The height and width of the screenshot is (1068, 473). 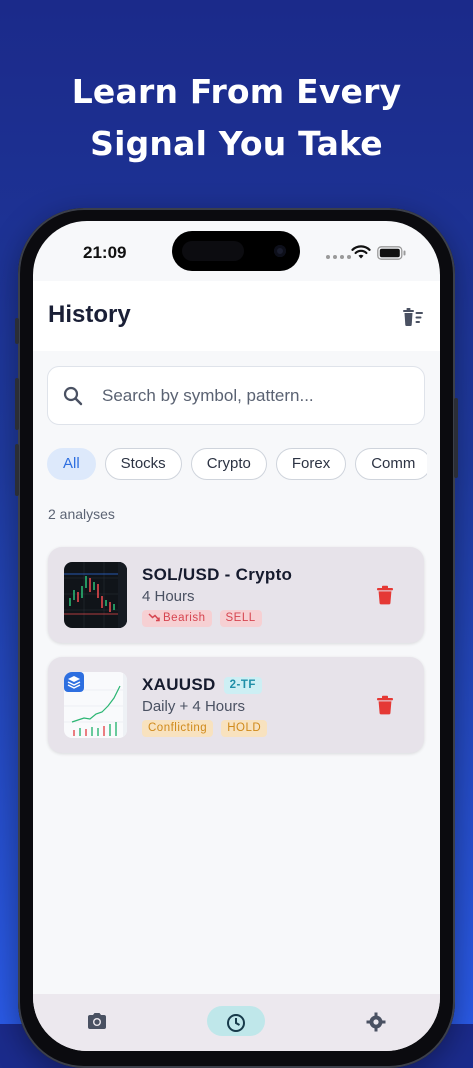 What do you see at coordinates (97, 1021) in the screenshot?
I see `camera-icon` at bounding box center [97, 1021].